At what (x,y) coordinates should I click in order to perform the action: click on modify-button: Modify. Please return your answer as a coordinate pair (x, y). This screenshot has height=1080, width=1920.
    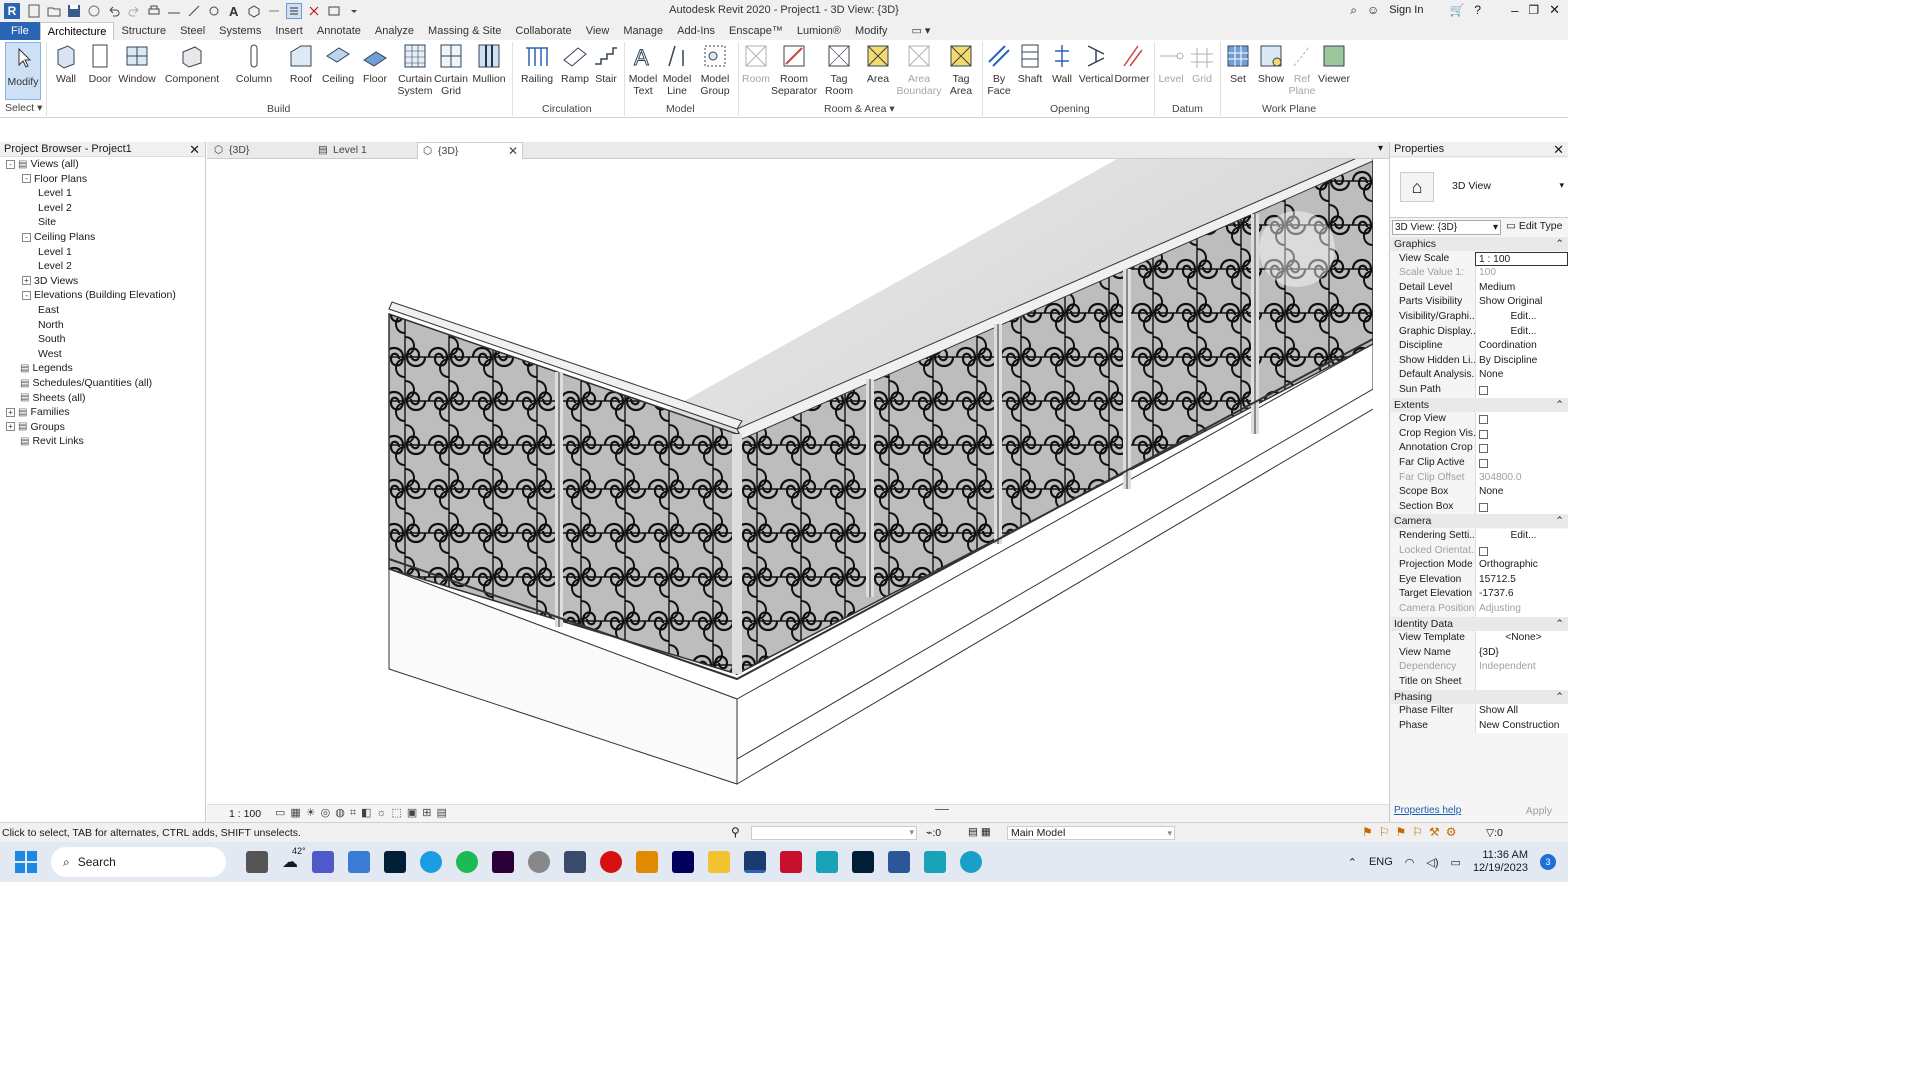
    Looking at the image, I should click on (23, 71).